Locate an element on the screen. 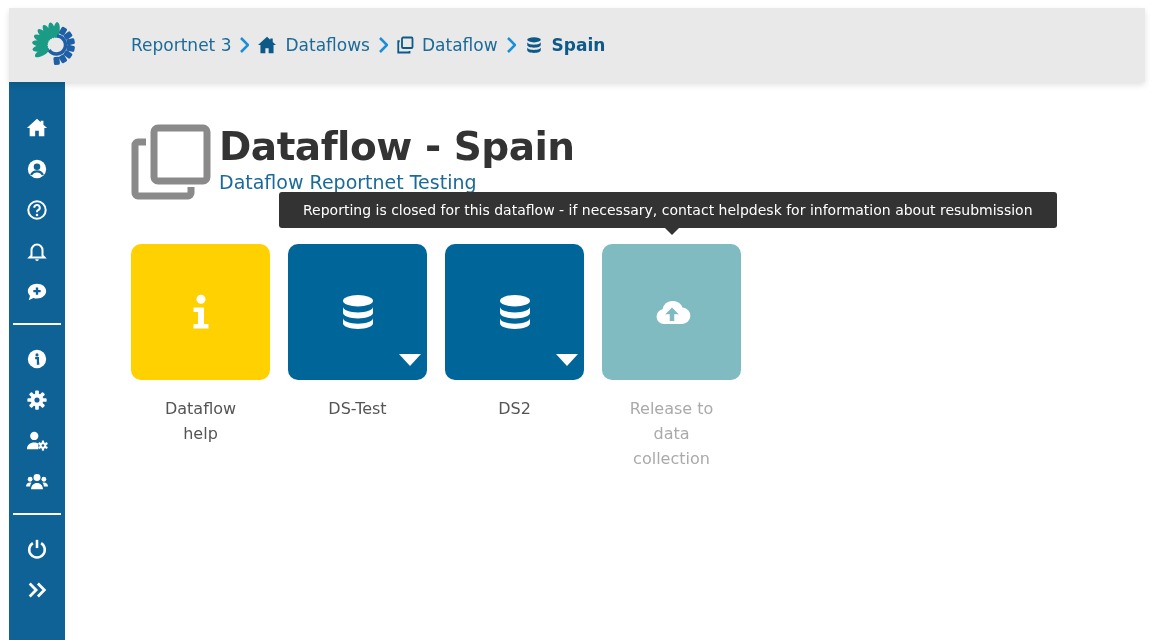 The height and width of the screenshot is (640, 1151). page-title: Dataflow - Spain is located at coordinates (397, 147).